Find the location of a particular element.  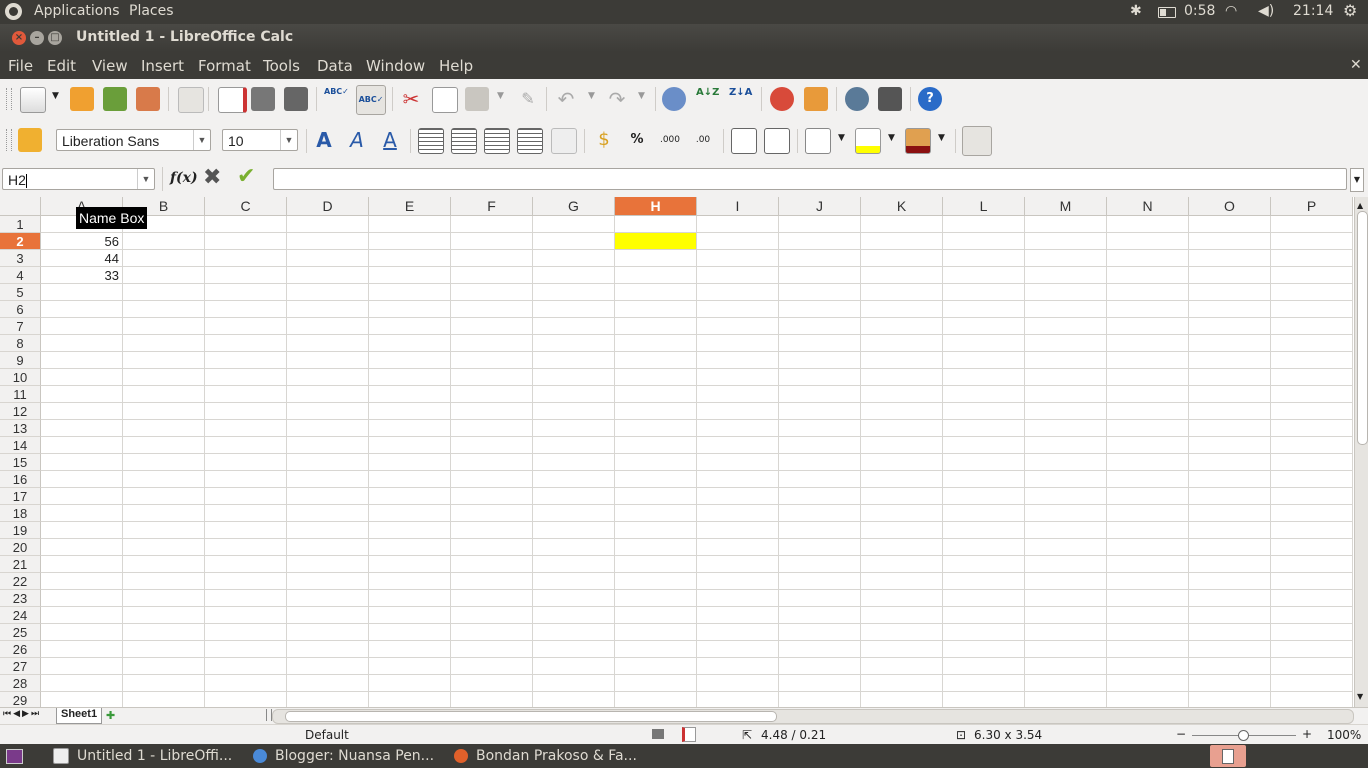

applications-menu: Applications is located at coordinates (77, 11).